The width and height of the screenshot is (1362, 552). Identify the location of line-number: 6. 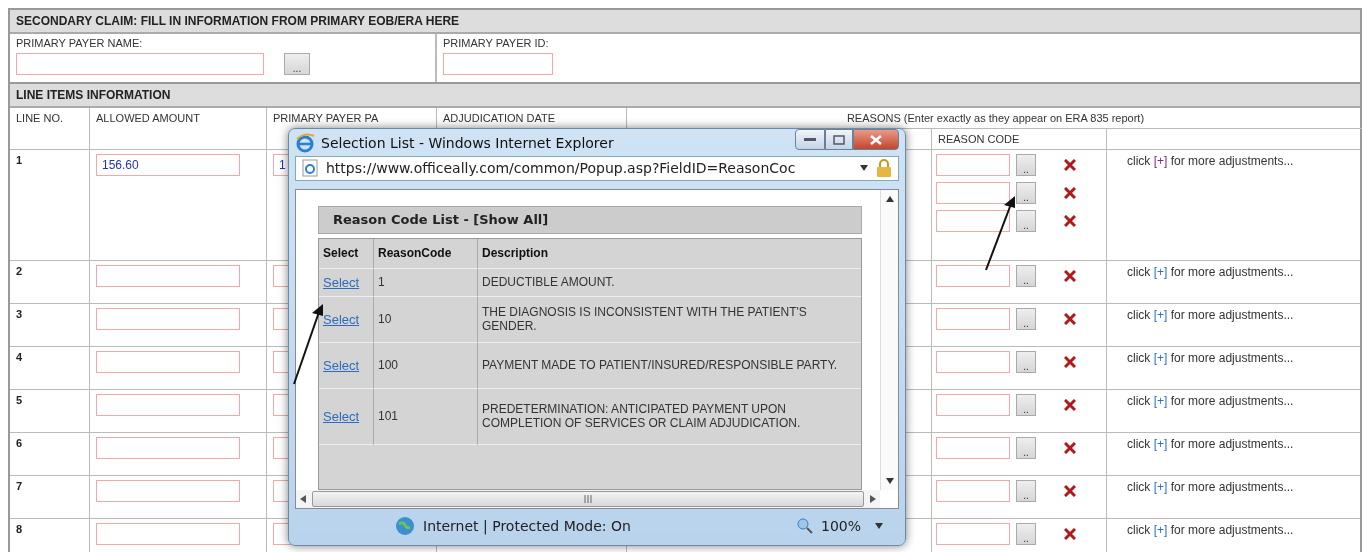
(20, 443).